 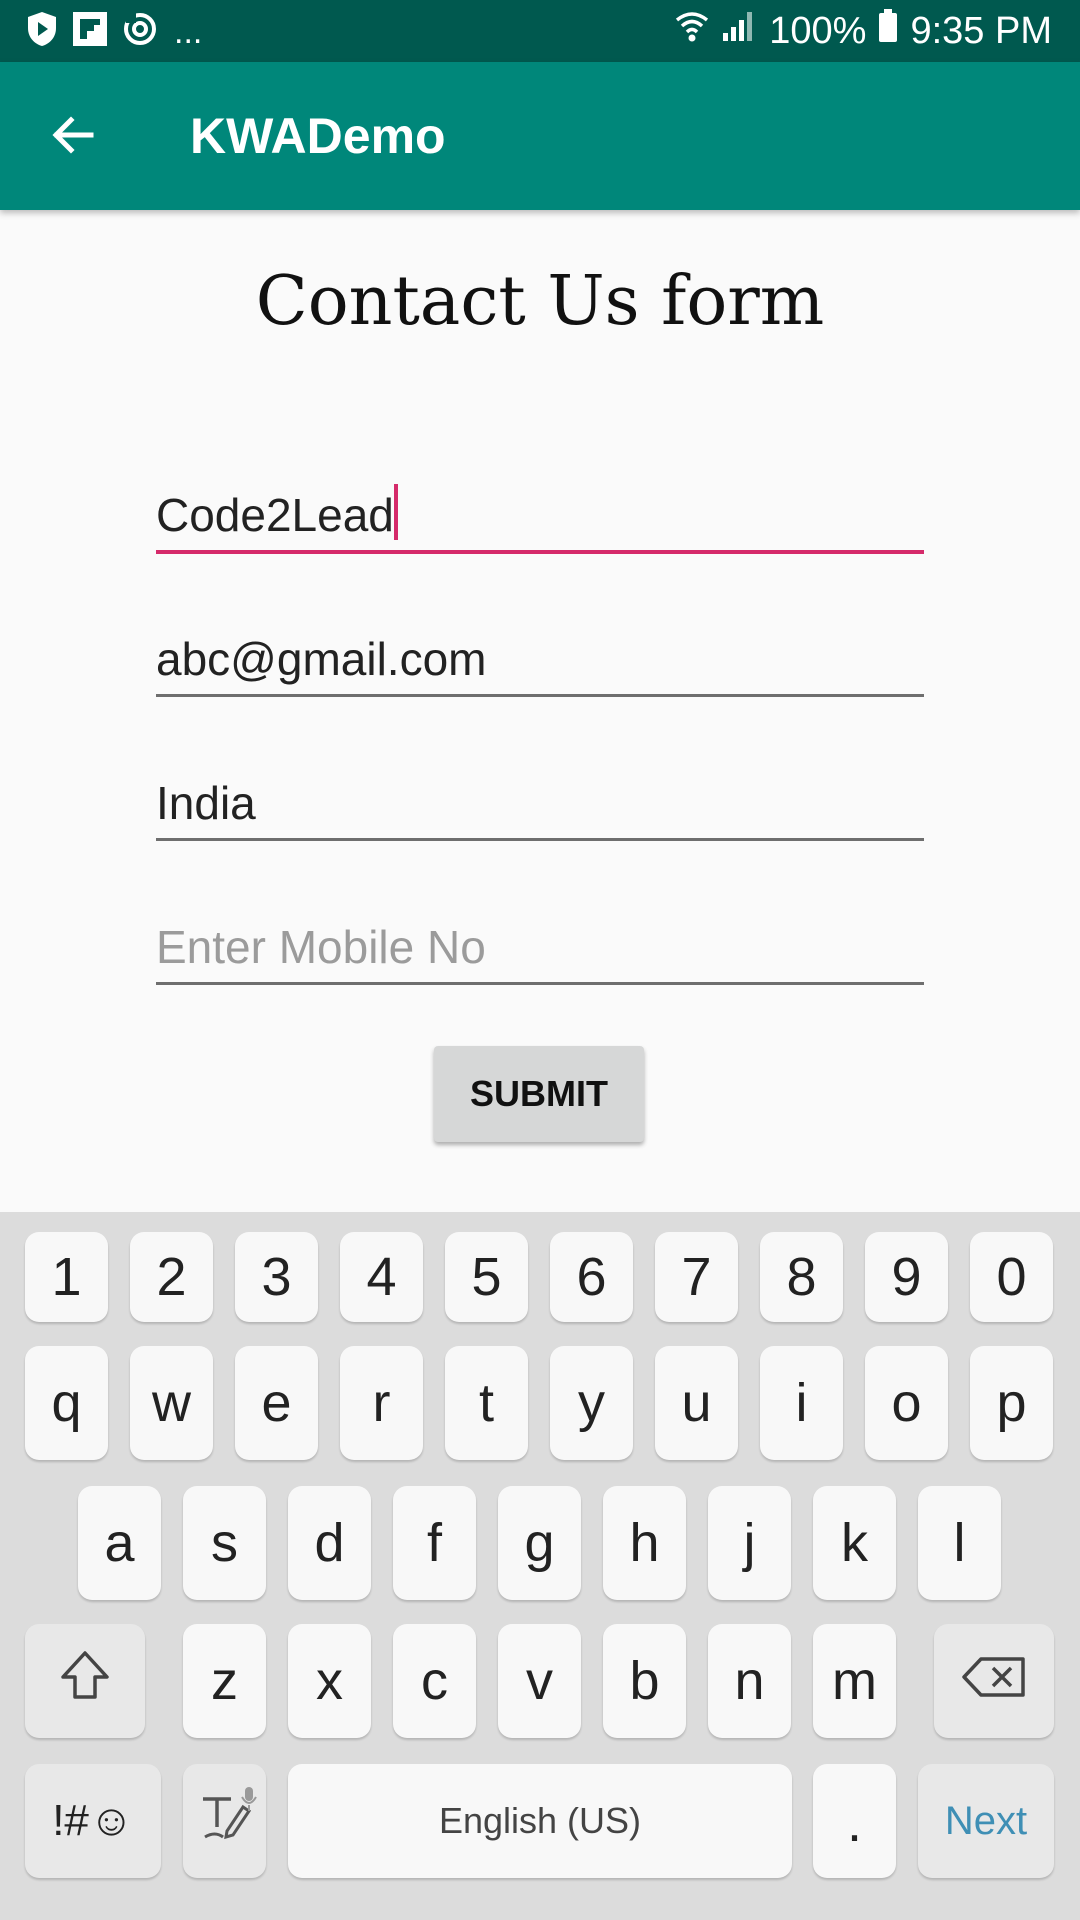 What do you see at coordinates (1011, 1277) in the screenshot?
I see `key-0: 0` at bounding box center [1011, 1277].